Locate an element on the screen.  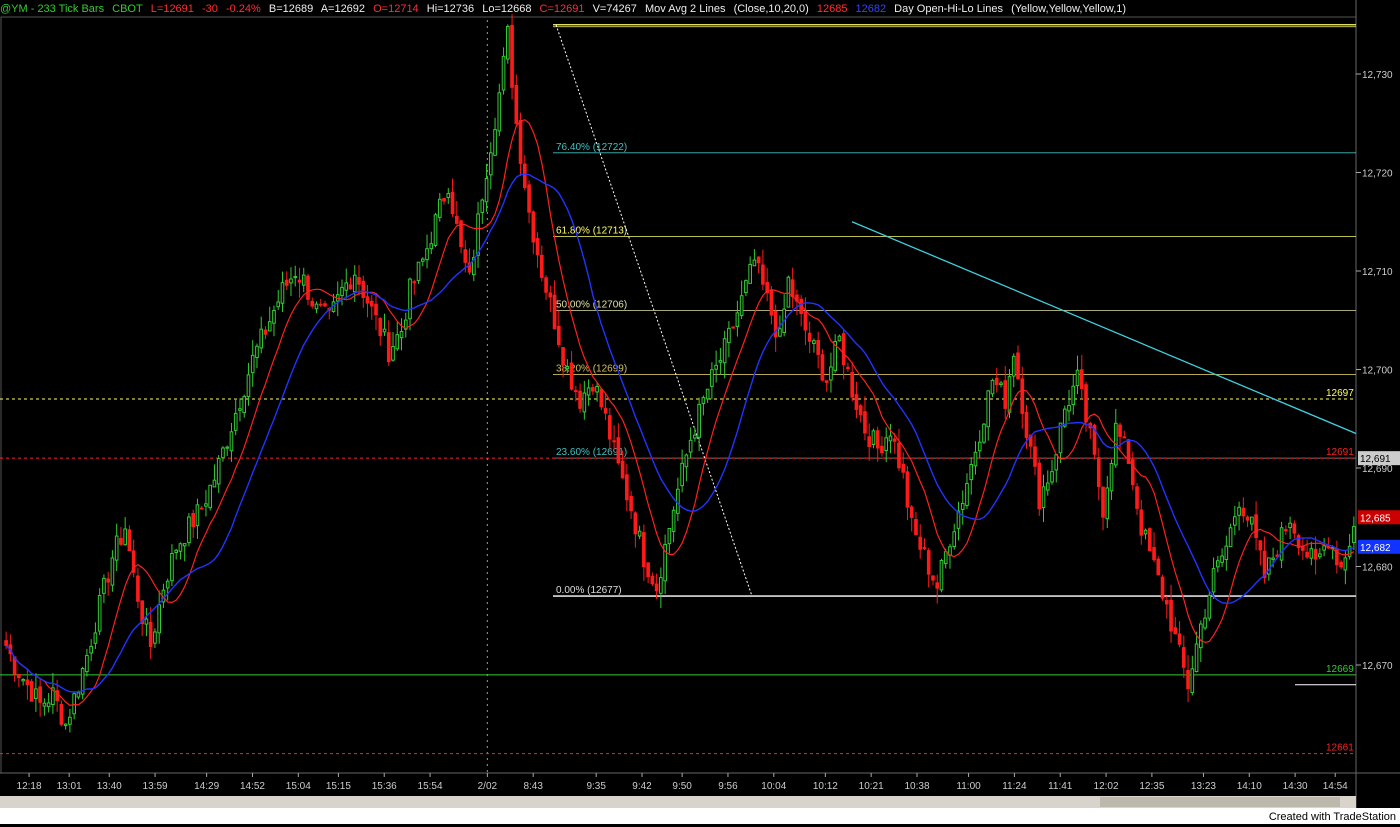
fib-label: 0.00% (12677) is located at coordinates (589, 590).